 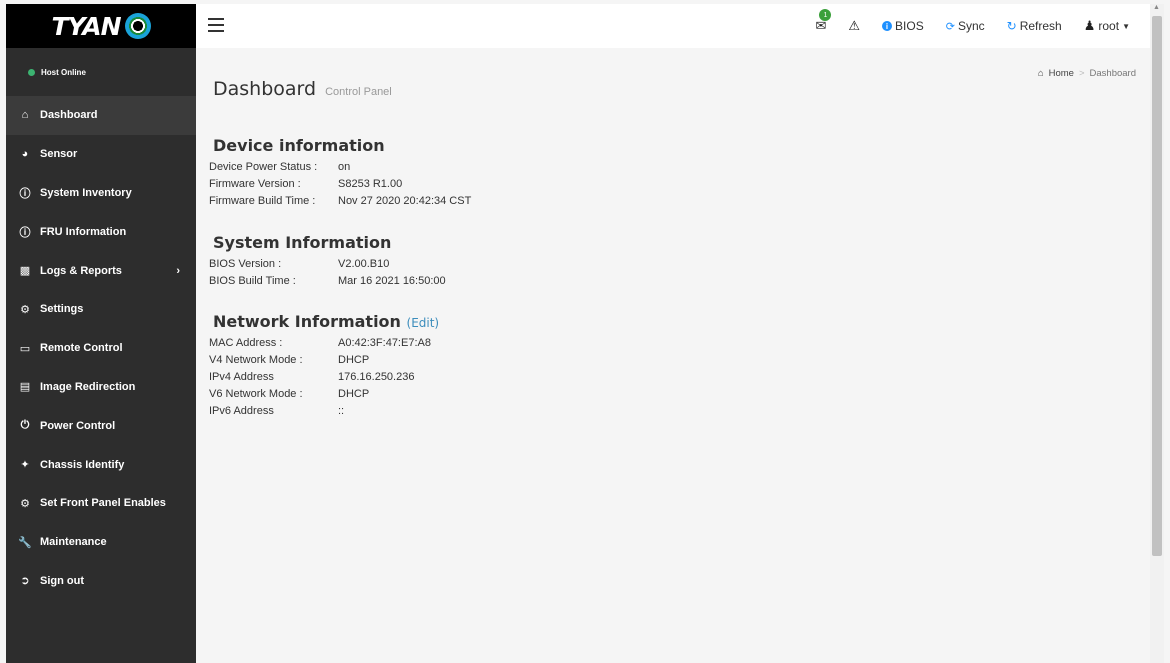 I want to click on user-label: root, so click(x=1109, y=26).